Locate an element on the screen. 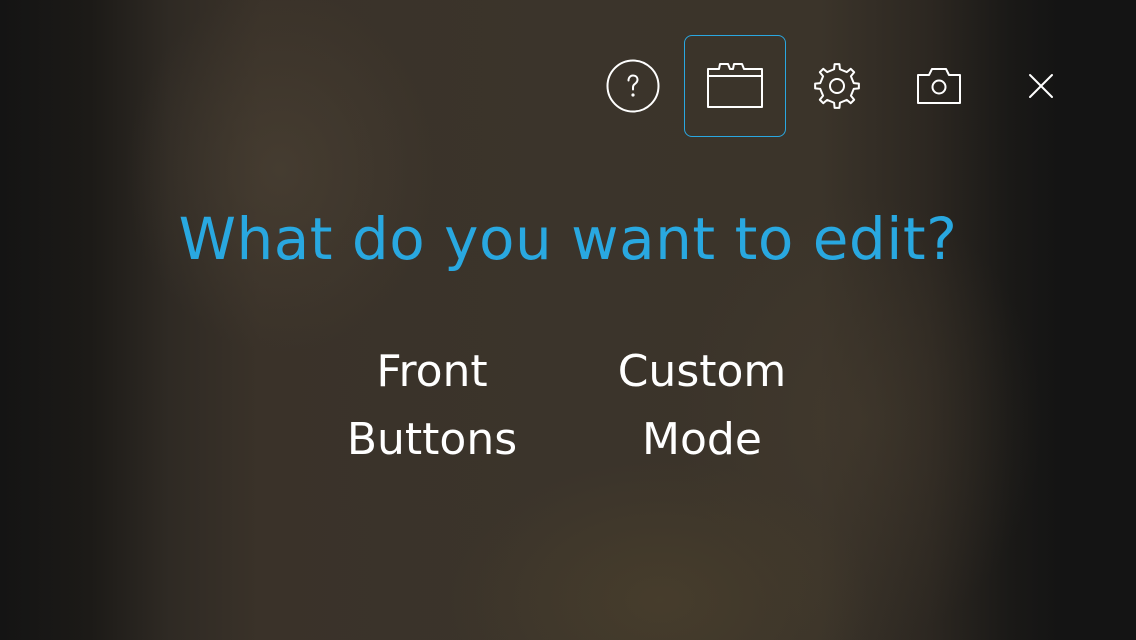 This screenshot has width=1136, height=640. top-toolbar is located at coordinates (837, 86).